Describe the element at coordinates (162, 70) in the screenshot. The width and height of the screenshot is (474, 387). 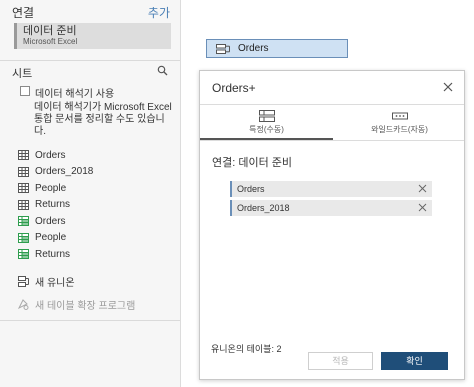
I see `search-icon` at that location.